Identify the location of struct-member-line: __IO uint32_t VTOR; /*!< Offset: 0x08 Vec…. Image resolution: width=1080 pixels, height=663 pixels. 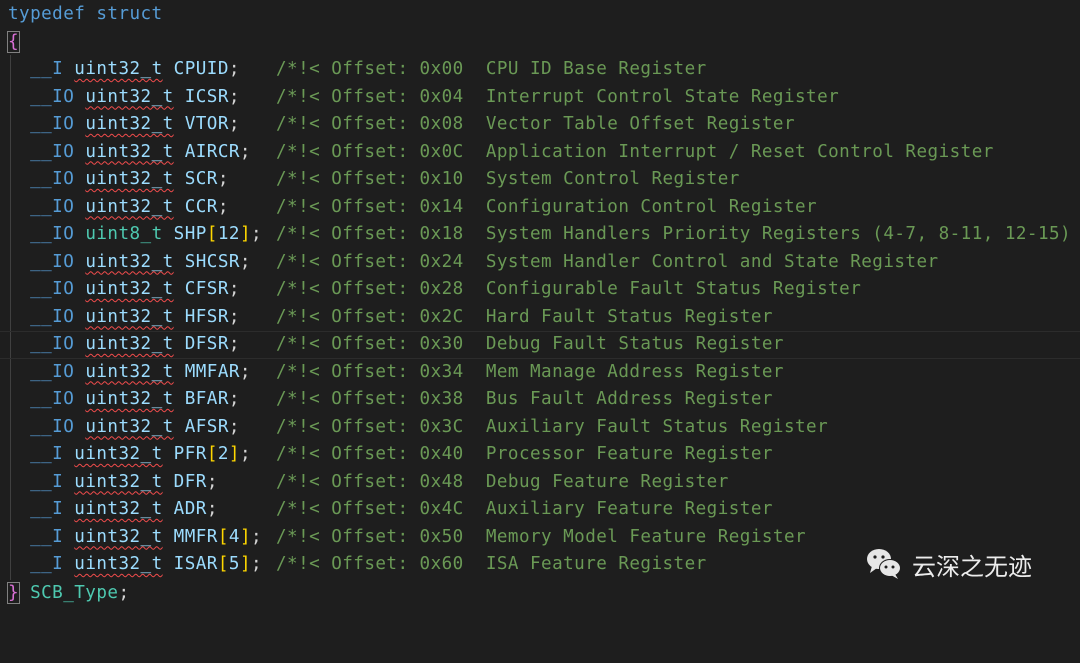
(540, 125).